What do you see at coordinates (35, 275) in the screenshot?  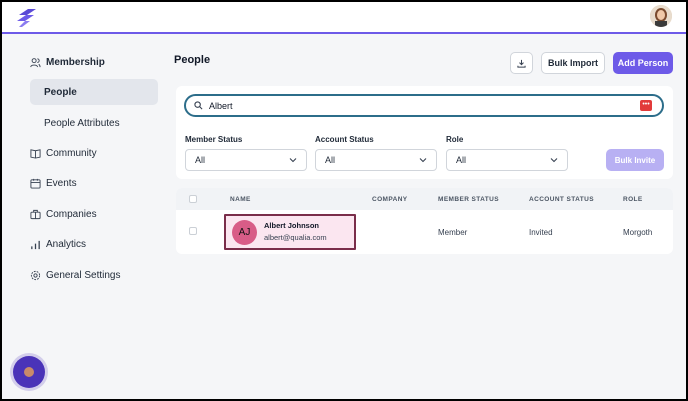 I see `gear-icon` at bounding box center [35, 275].